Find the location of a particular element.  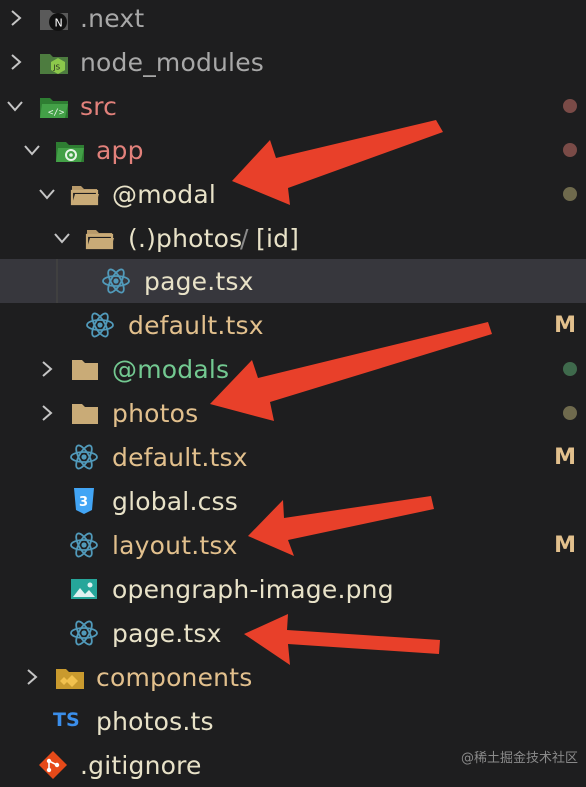

css-icon: 3 is located at coordinates (84, 501).